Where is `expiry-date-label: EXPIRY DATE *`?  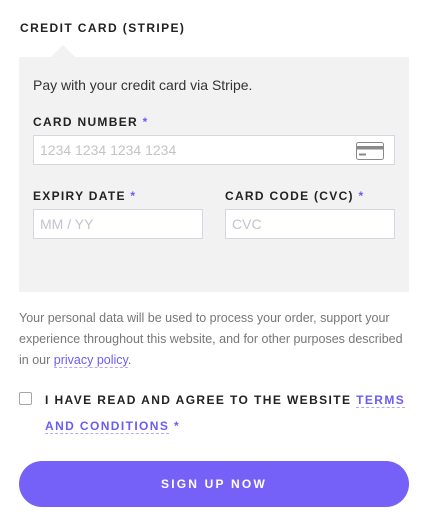
expiry-date-label: EXPIRY DATE * is located at coordinates (84, 196).